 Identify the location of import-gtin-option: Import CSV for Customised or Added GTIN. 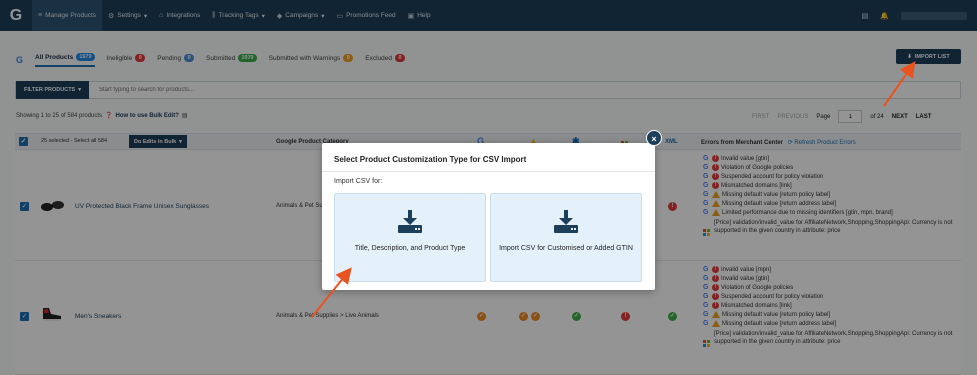
(566, 237).